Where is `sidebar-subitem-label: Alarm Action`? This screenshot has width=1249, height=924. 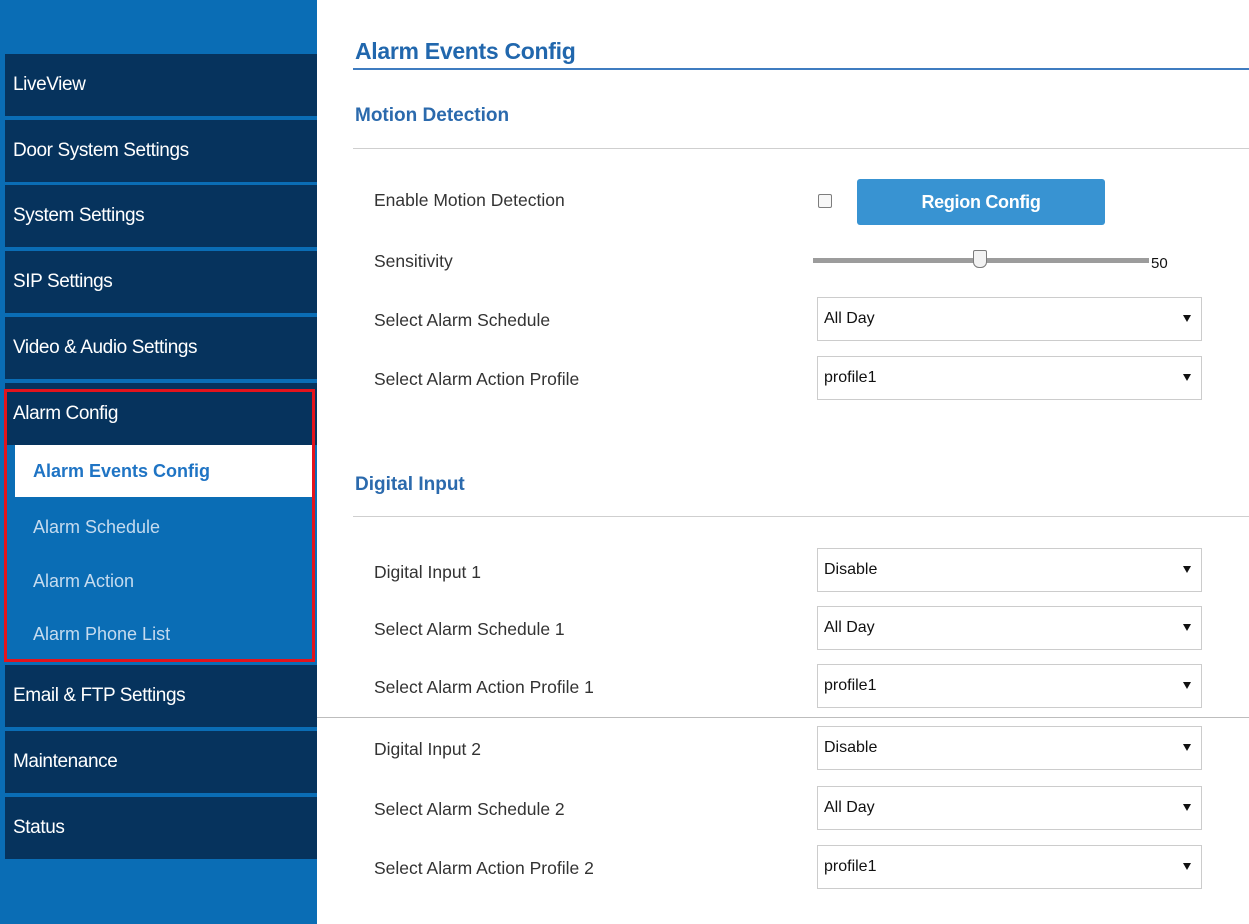 sidebar-subitem-label: Alarm Action is located at coordinates (84, 580).